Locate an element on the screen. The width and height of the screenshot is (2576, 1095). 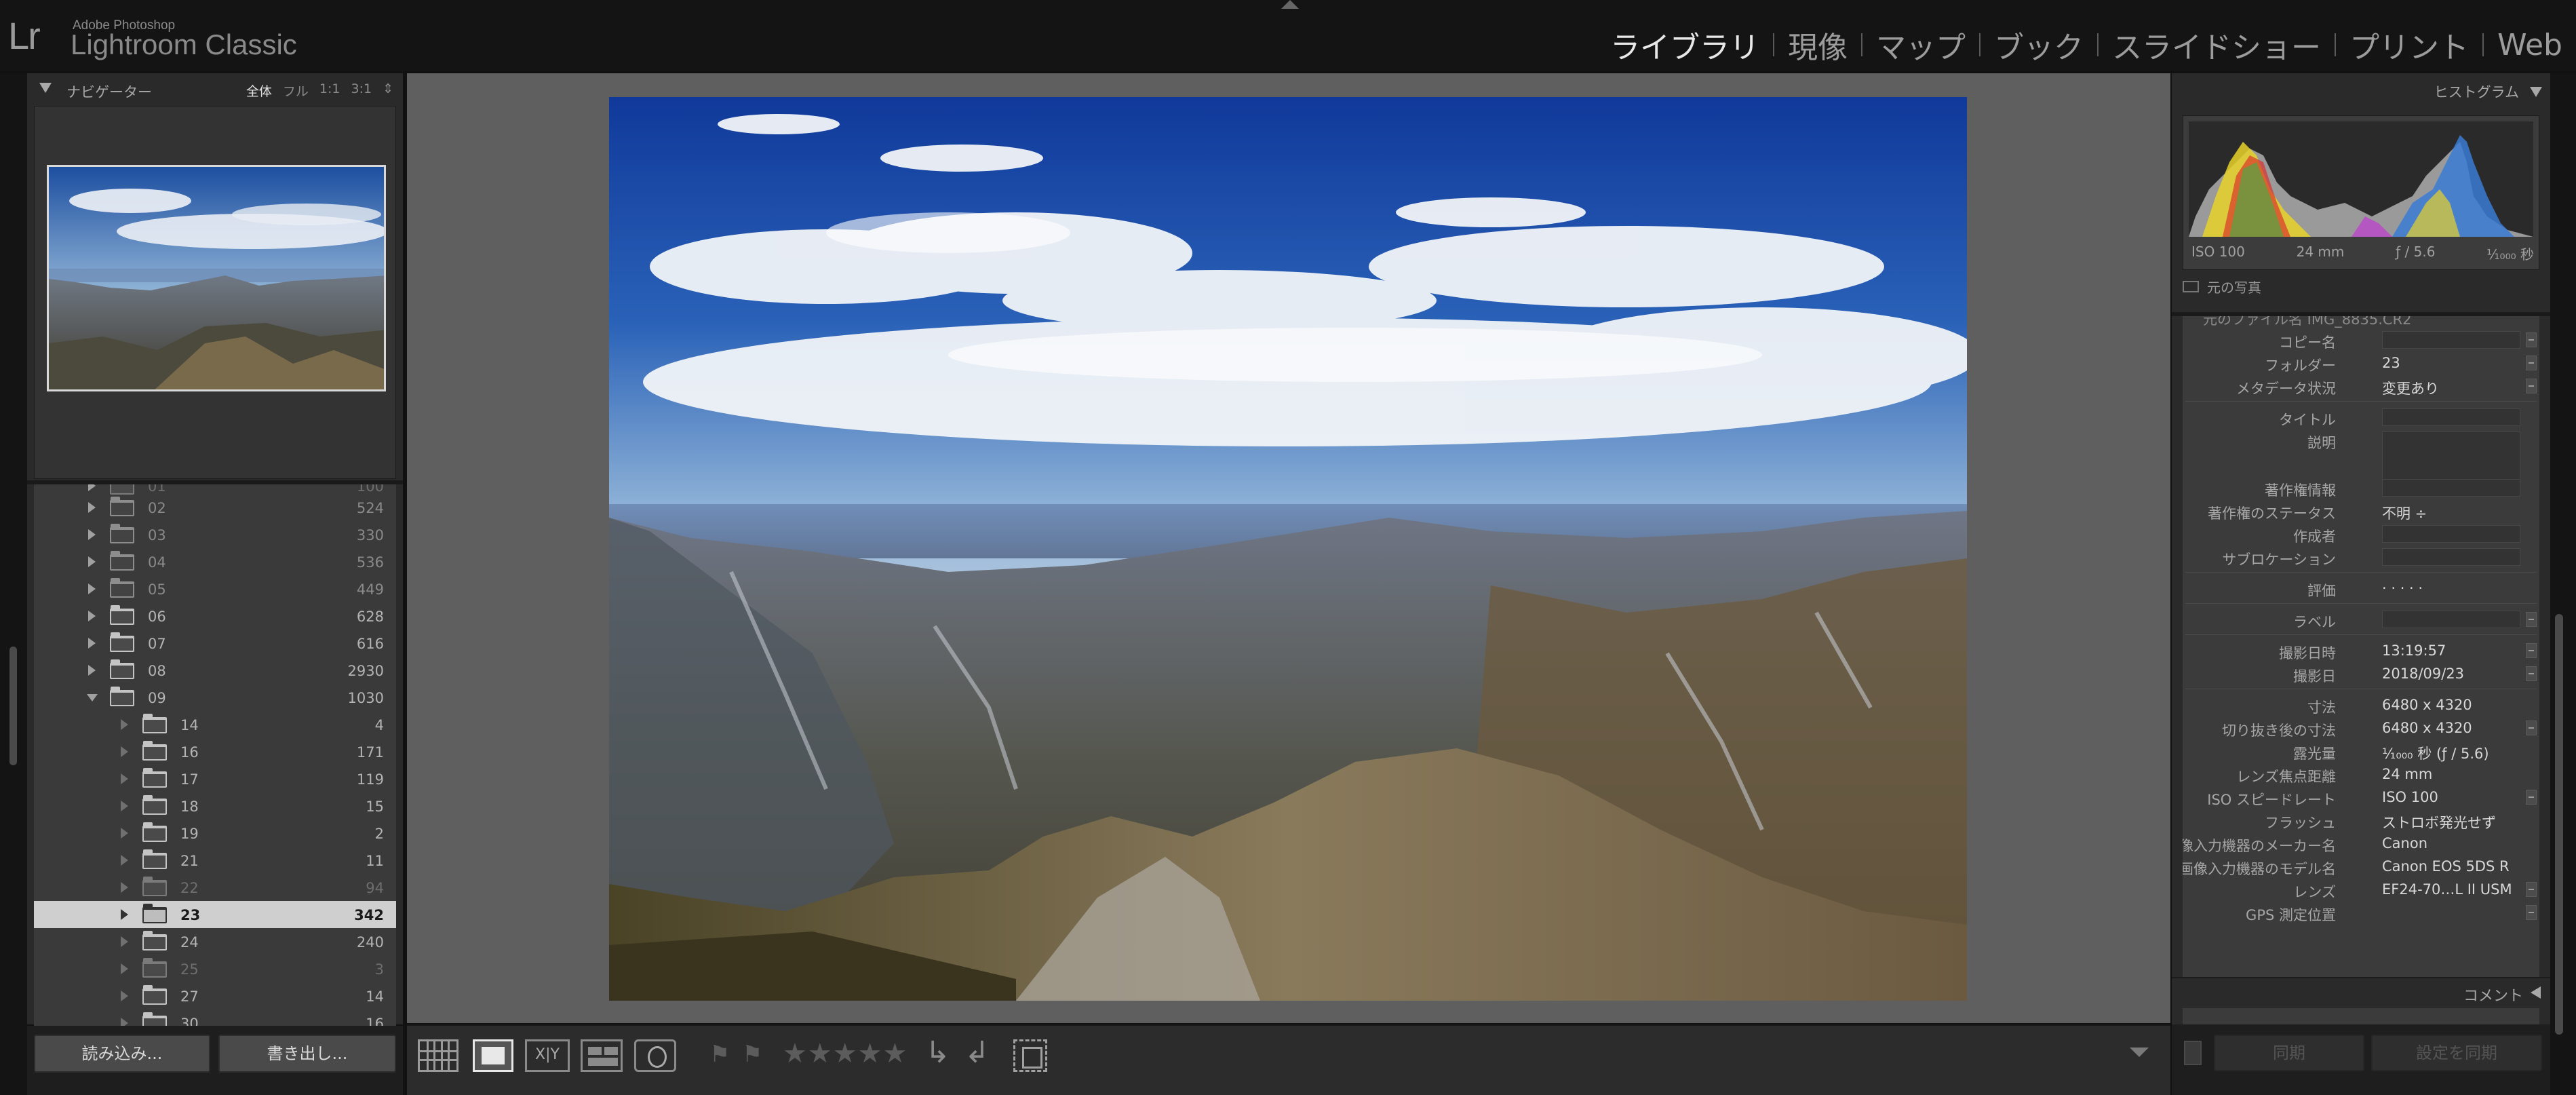
folder-row: 17 119 is located at coordinates (215, 778).